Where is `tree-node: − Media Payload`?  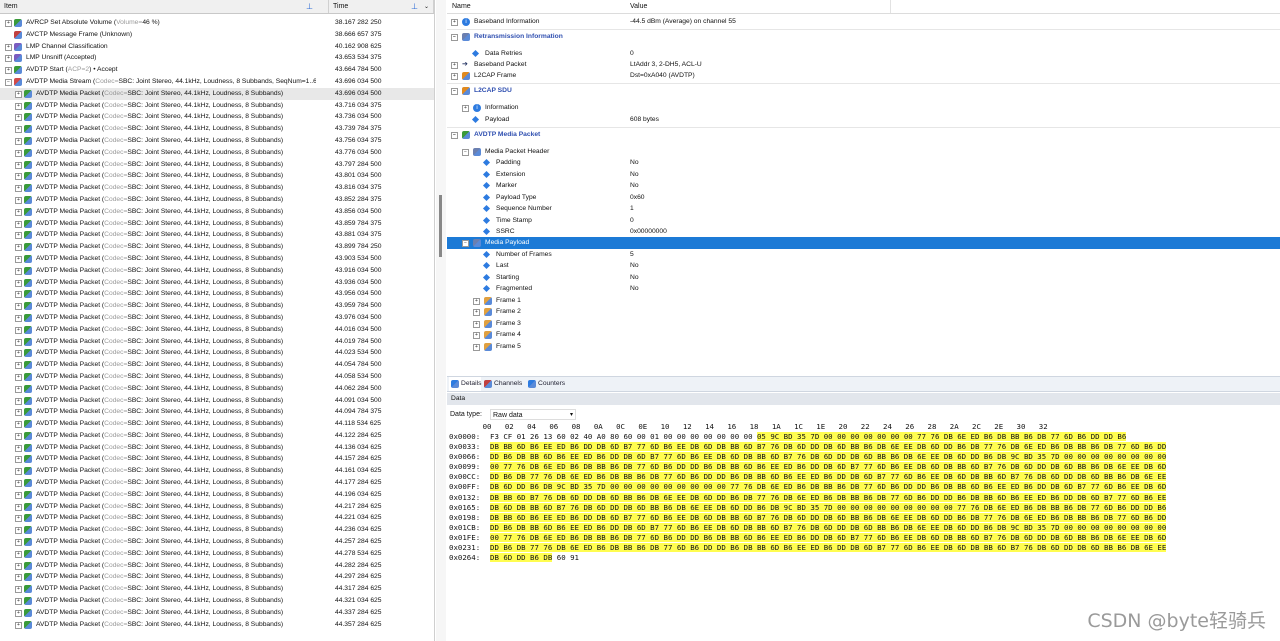
tree-node: − Media Payload is located at coordinates (863, 243).